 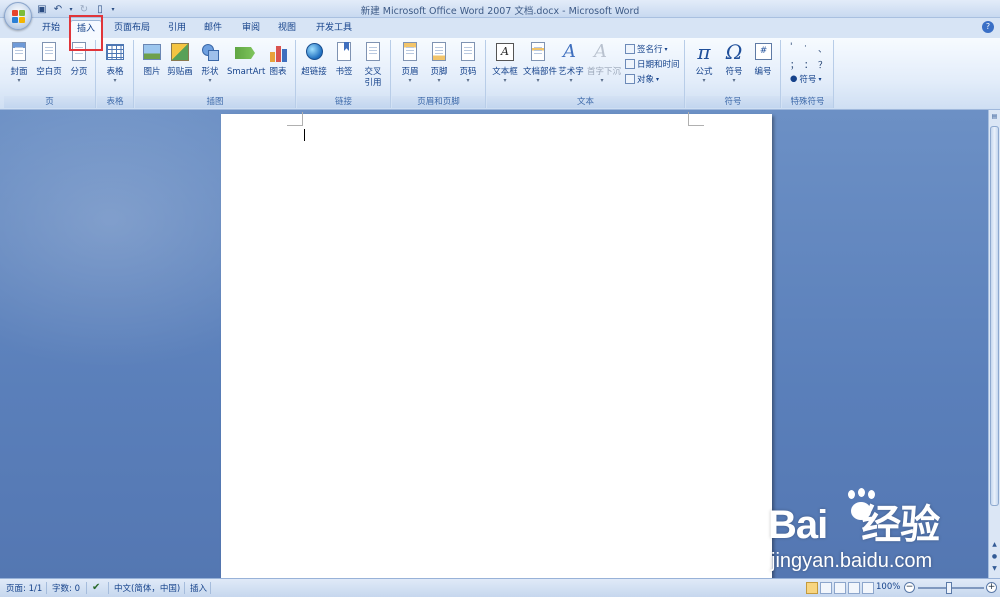 What do you see at coordinates (96, 587) in the screenshot?
I see `proofing-check-icon: ✔` at bounding box center [96, 587].